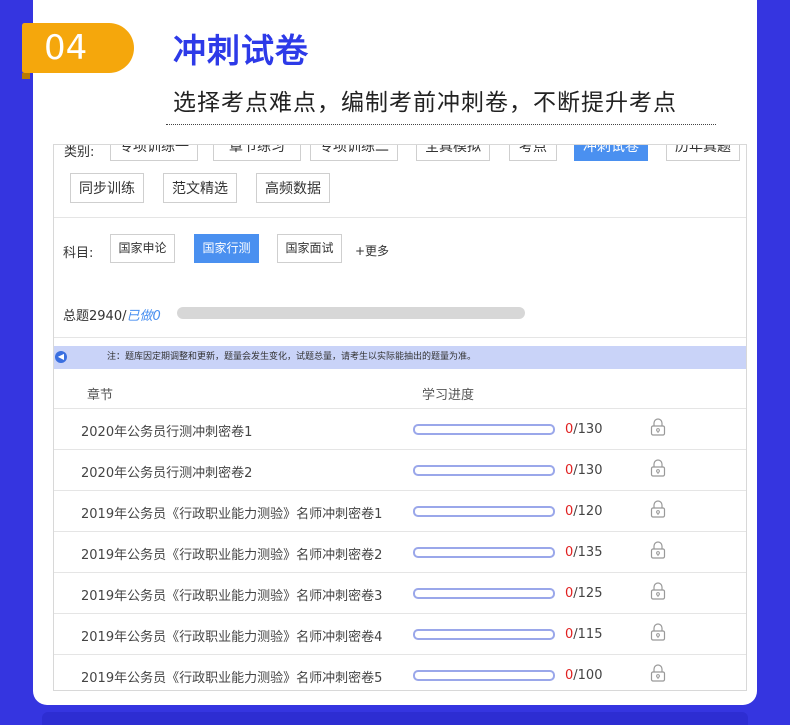  What do you see at coordinates (354, 153) in the screenshot?
I see `category-item-special-2: 专项训练二` at bounding box center [354, 153].